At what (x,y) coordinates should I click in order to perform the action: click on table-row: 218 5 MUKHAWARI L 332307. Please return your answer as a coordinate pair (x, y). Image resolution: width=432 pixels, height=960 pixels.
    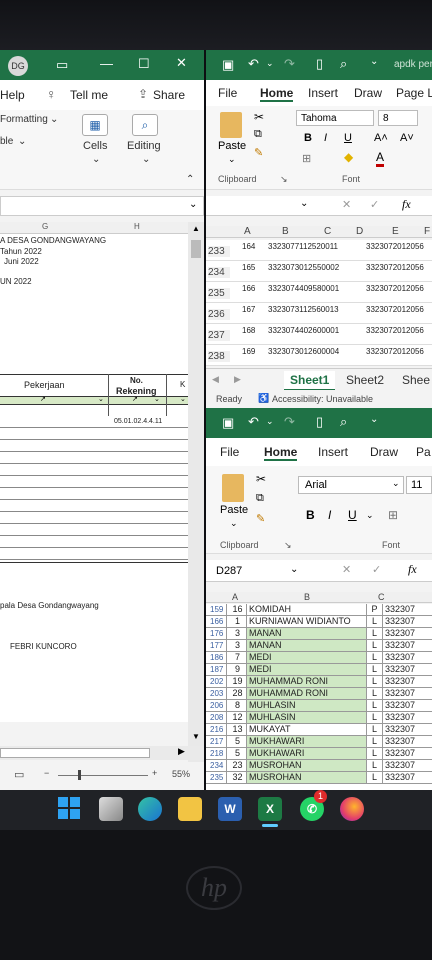
    Looking at the image, I should click on (319, 754).